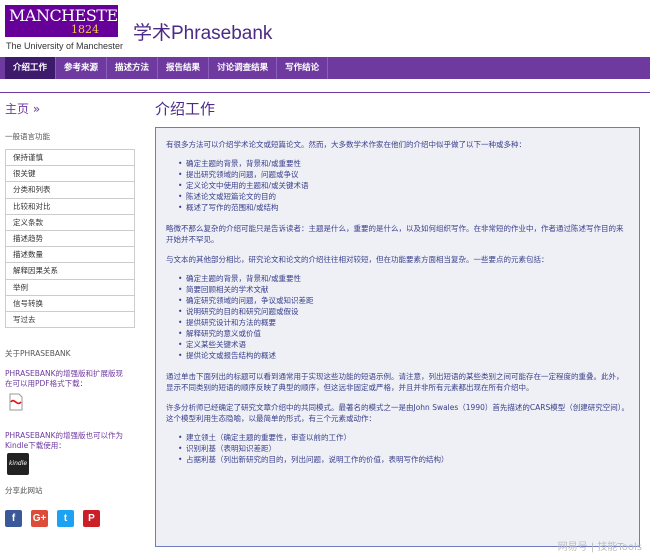 This screenshot has width=650, height=559. Describe the element at coordinates (303, 68) in the screenshot. I see `nav-tab: 写作结论` at that location.